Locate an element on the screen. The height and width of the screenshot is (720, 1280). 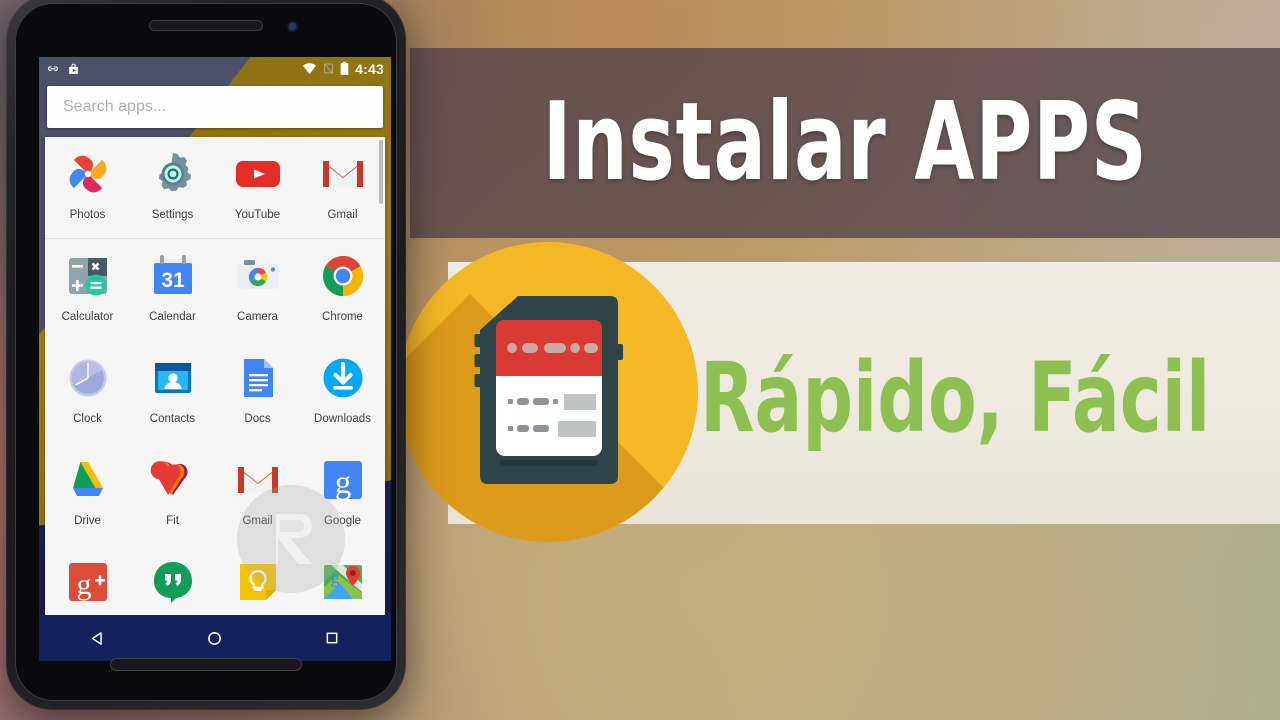
app-row: Clock Contacts Docs Downloads is located at coordinates (215, 392).